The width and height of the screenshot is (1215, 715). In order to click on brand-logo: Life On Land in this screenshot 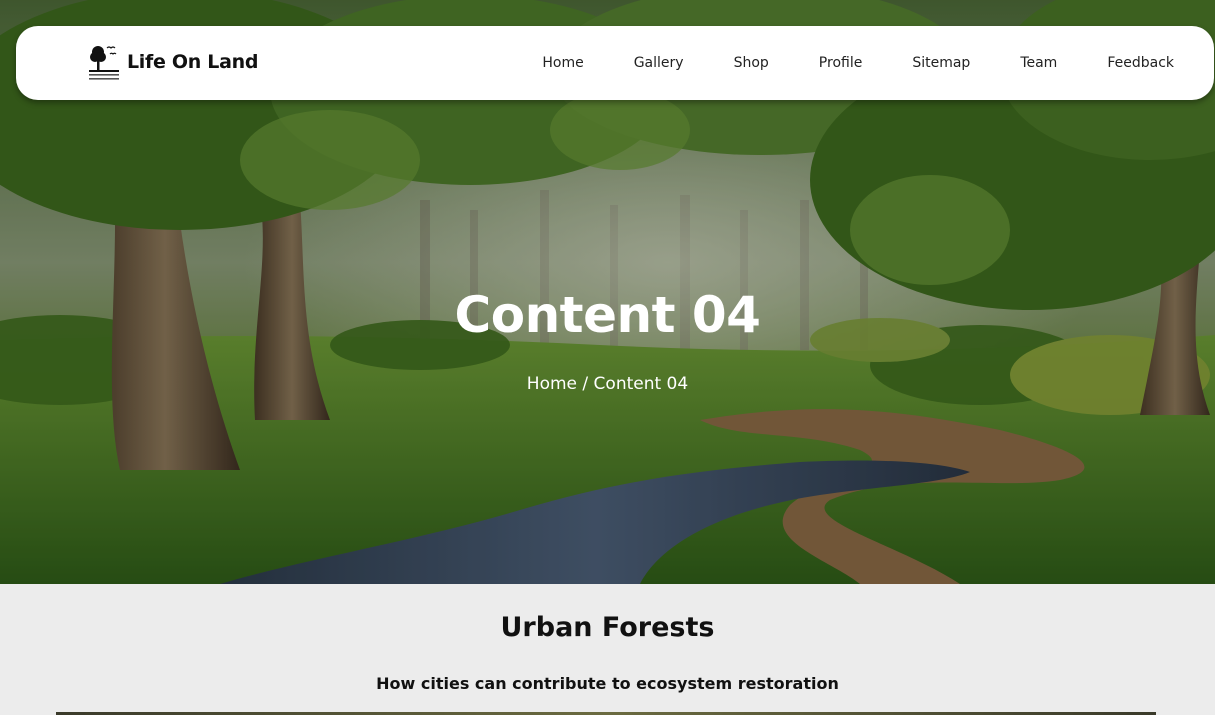, I will do `click(173, 62)`.